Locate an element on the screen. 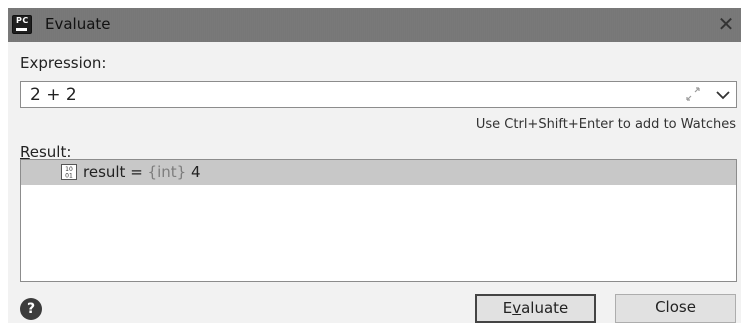 The height and width of the screenshot is (323, 742). result-value: 4 is located at coordinates (193, 172).